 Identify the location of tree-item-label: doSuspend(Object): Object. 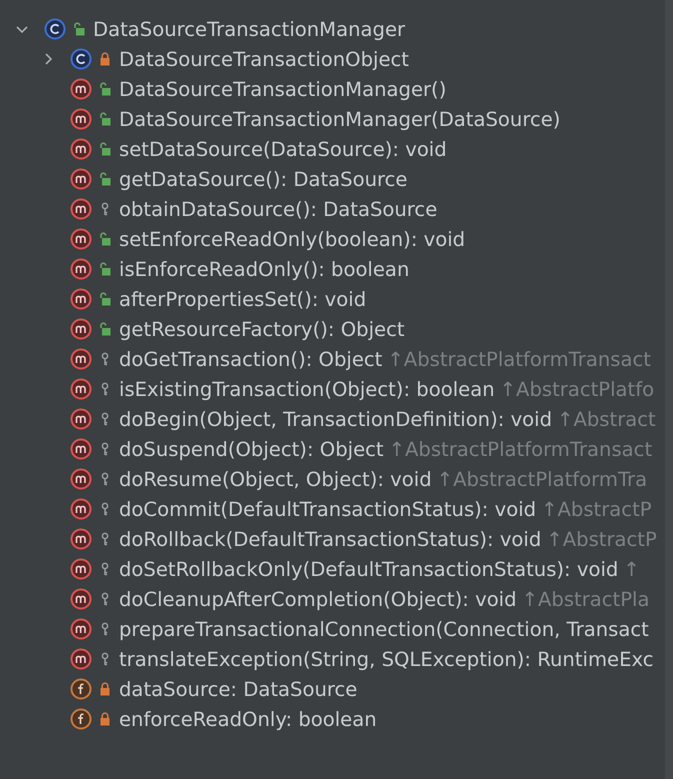
(251, 449).